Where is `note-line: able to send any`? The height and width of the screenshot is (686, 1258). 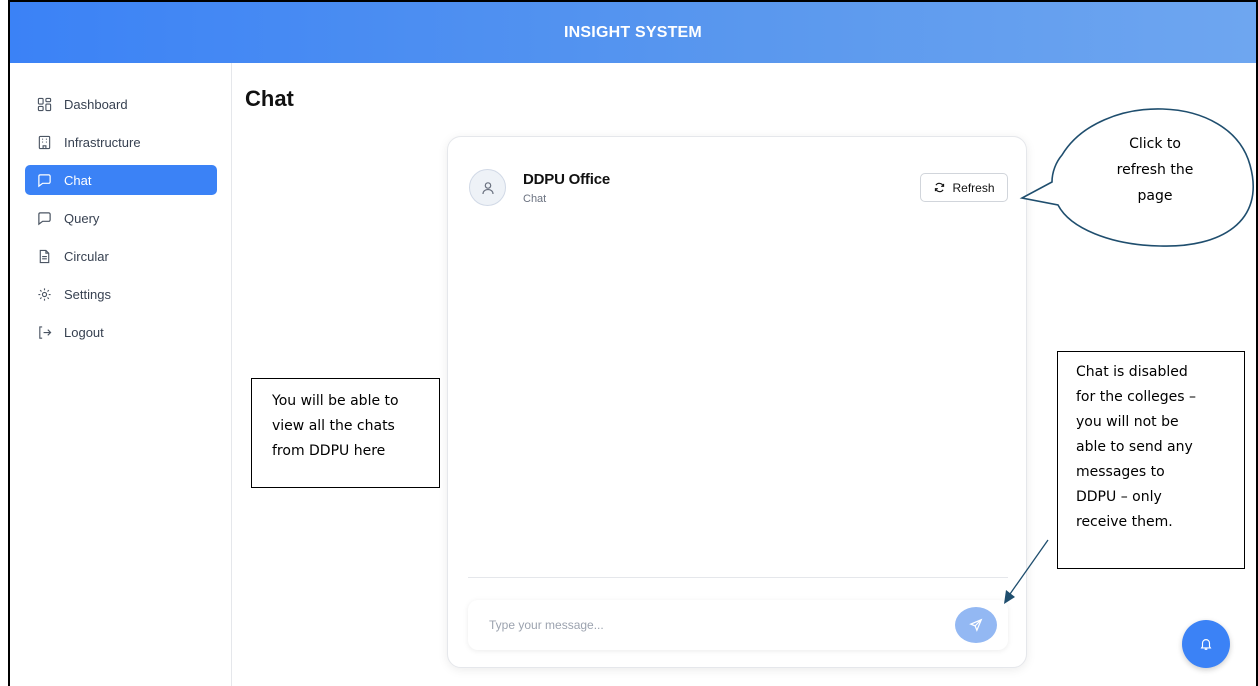 note-line: able to send any is located at coordinates (1134, 447).